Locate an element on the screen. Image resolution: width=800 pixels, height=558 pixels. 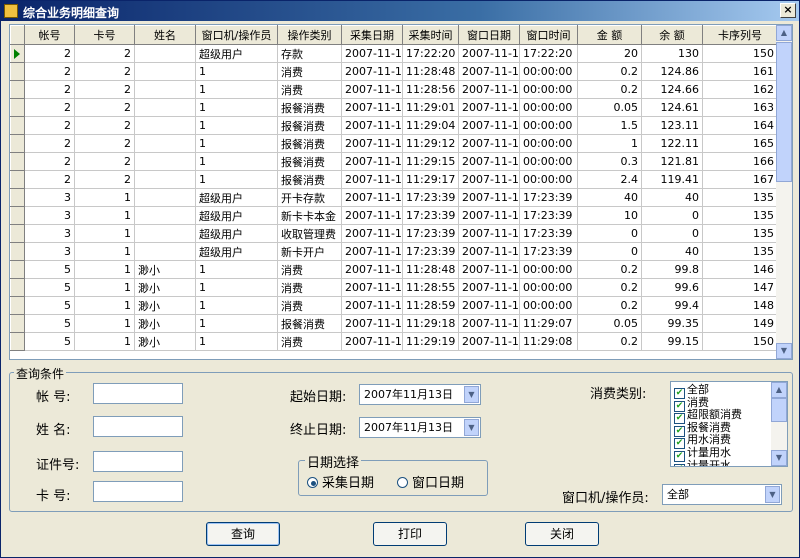
id-number-input is located at coordinates (138, 461).